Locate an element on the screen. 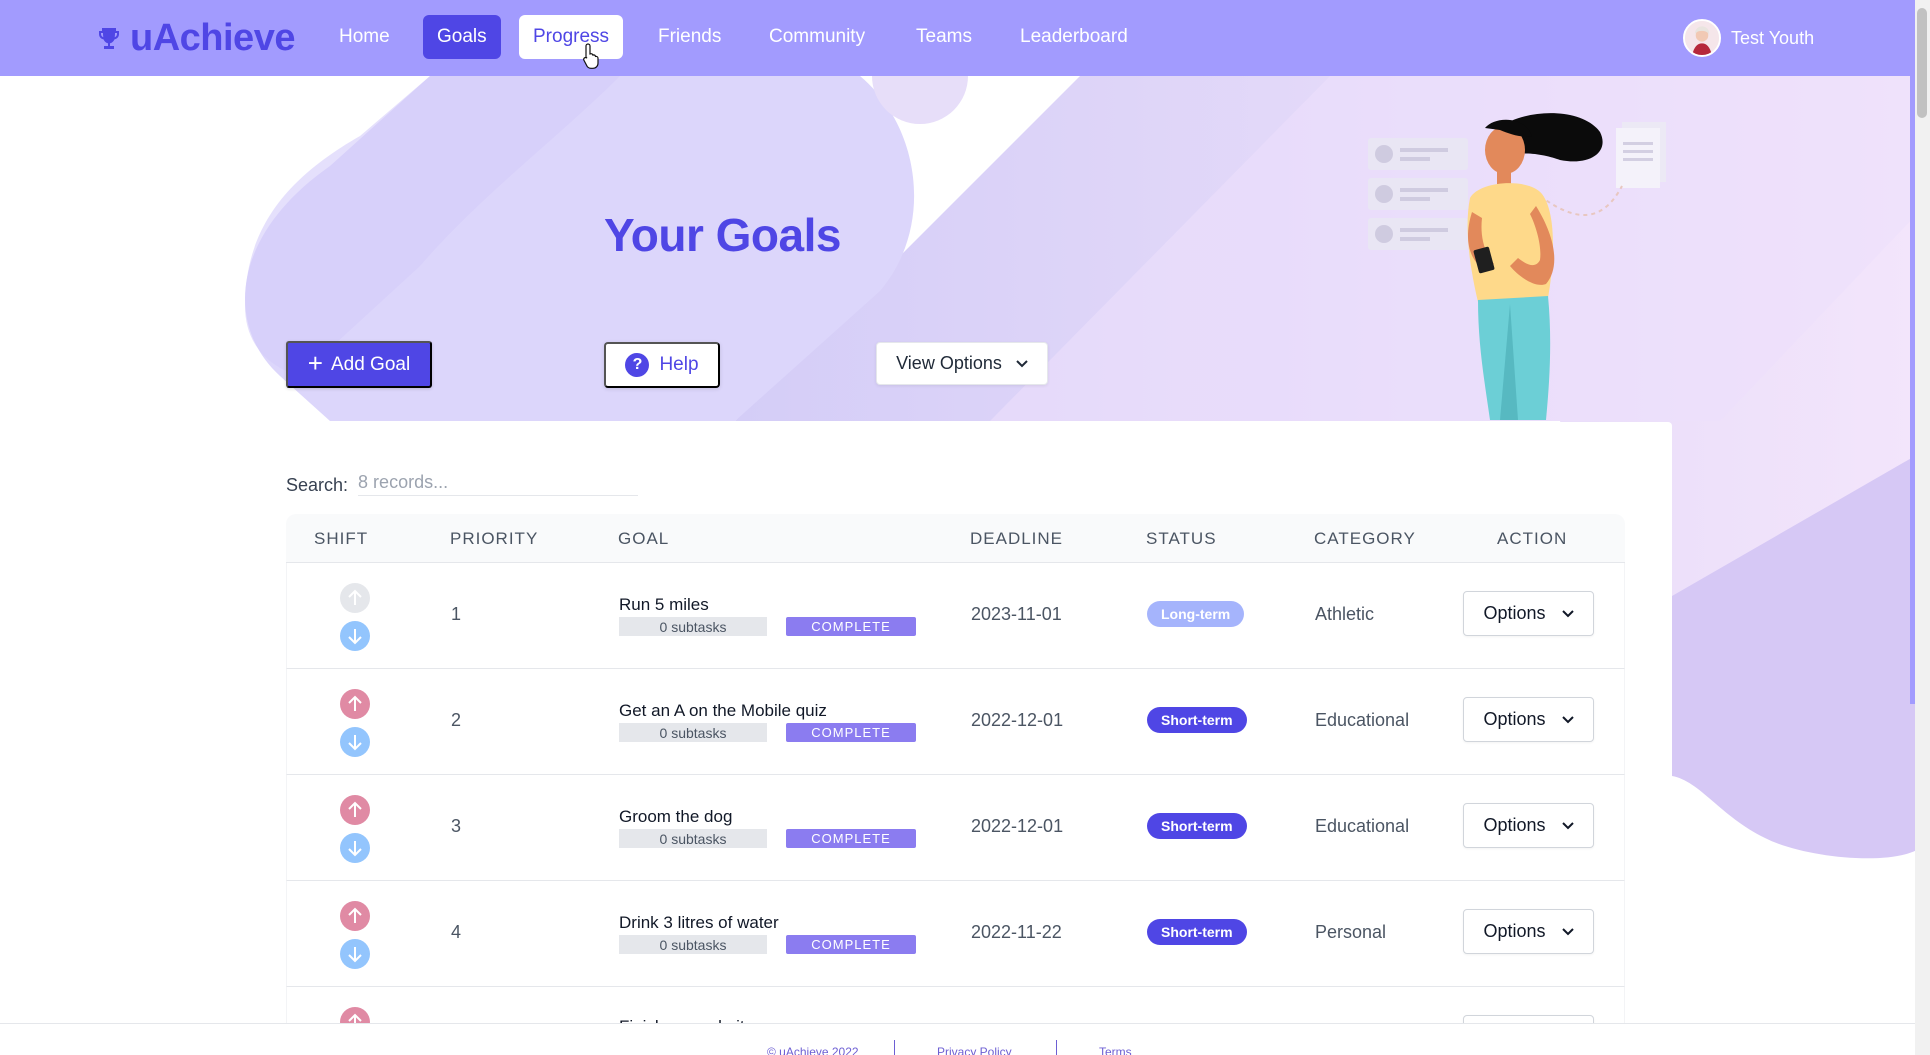  scrollbar is located at coordinates (1922, 527).